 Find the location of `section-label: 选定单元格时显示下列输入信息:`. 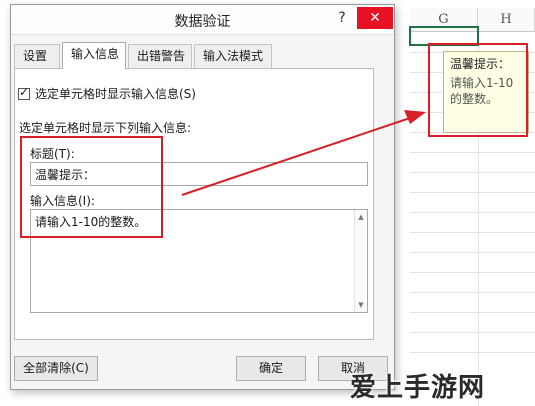

section-label: 选定单元格时显示下列输入信息: is located at coordinates (105, 128).